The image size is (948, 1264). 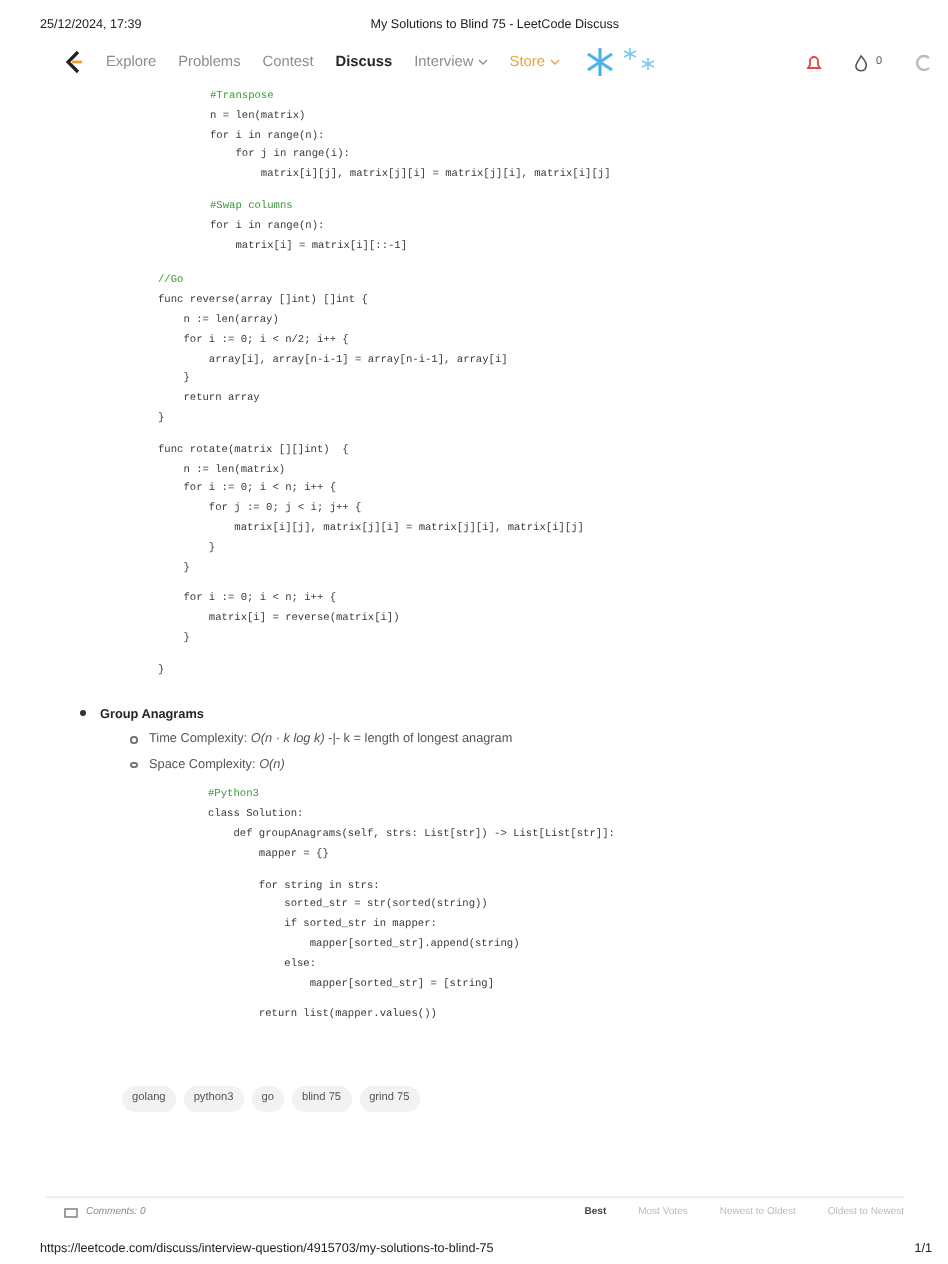 What do you see at coordinates (813, 62) in the screenshot?
I see `bell-icon` at bounding box center [813, 62].